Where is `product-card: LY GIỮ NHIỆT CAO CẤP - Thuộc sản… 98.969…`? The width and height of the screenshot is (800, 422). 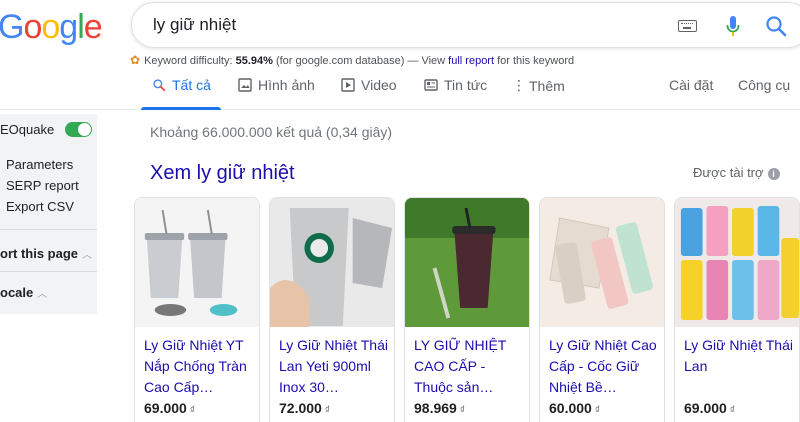 product-card: LY GIỮ NHIỆT CAO CẤP - Thuộc sản… 98.969… is located at coordinates (467, 309).